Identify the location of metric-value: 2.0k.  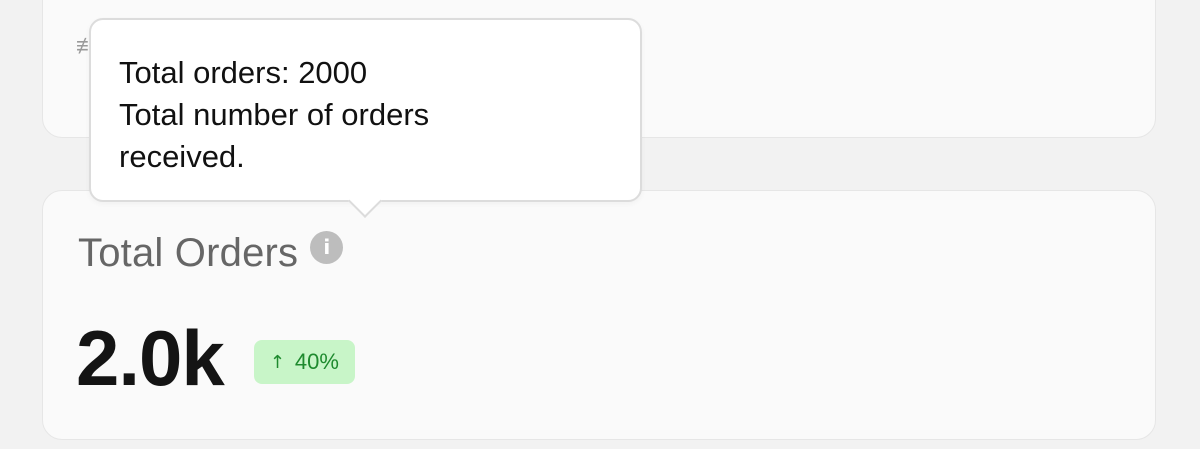
(150, 358).